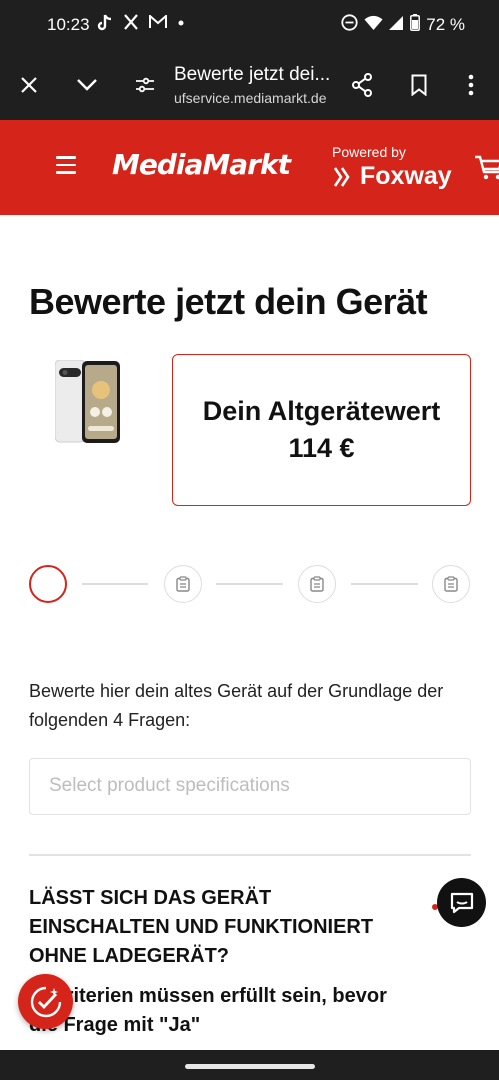  I want to click on dot-icon, so click(181, 25).